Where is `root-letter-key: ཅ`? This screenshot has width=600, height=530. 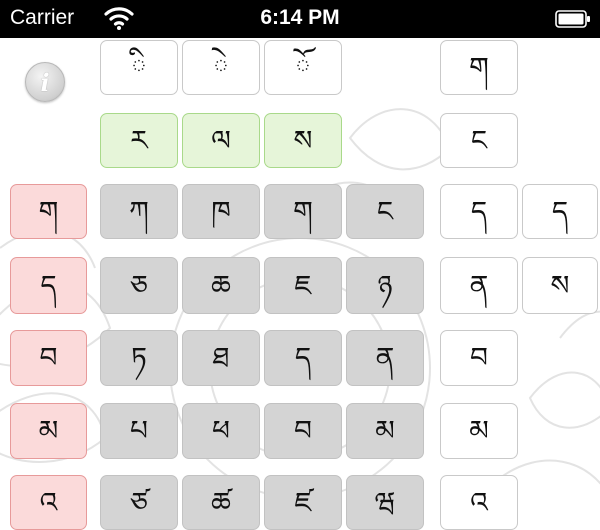
root-letter-key: ཅ is located at coordinates (139, 285).